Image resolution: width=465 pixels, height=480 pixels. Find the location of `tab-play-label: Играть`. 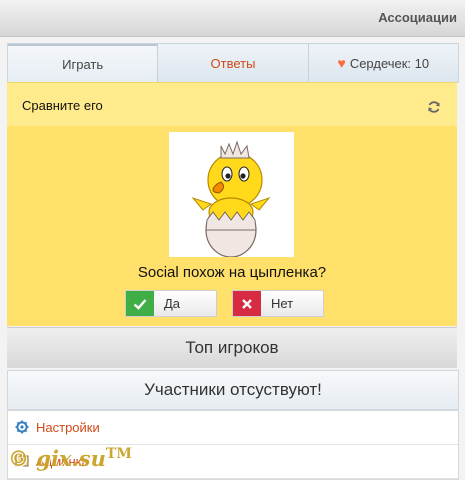

tab-play-label: Играть is located at coordinates (83, 64).